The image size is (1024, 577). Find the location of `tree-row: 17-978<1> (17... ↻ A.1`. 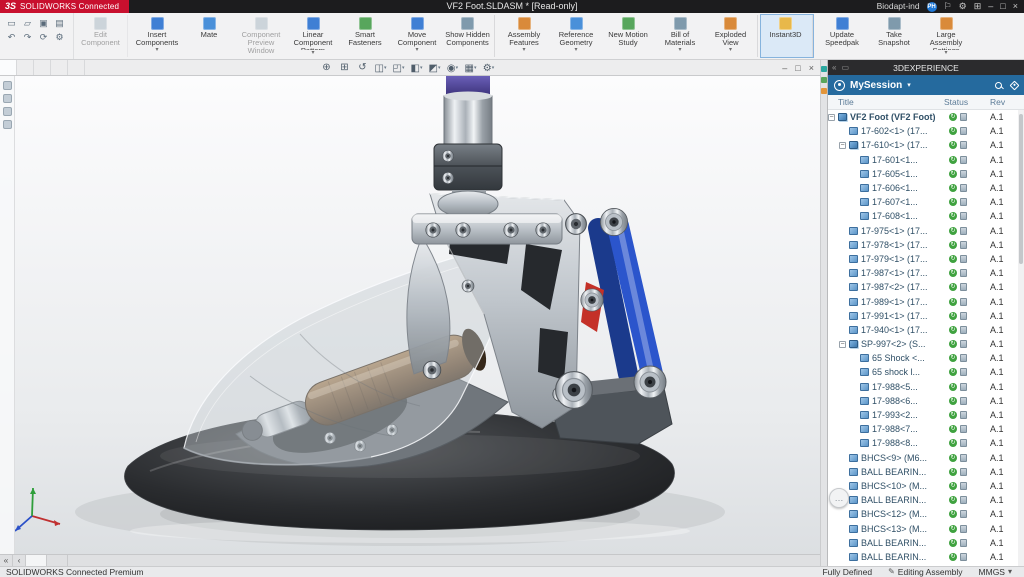

tree-row: 17-978<1> (17... ↻ A.1 is located at coordinates (923, 245).